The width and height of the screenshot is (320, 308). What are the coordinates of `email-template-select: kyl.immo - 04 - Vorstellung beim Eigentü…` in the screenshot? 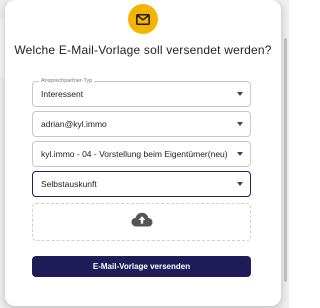 It's located at (141, 154).